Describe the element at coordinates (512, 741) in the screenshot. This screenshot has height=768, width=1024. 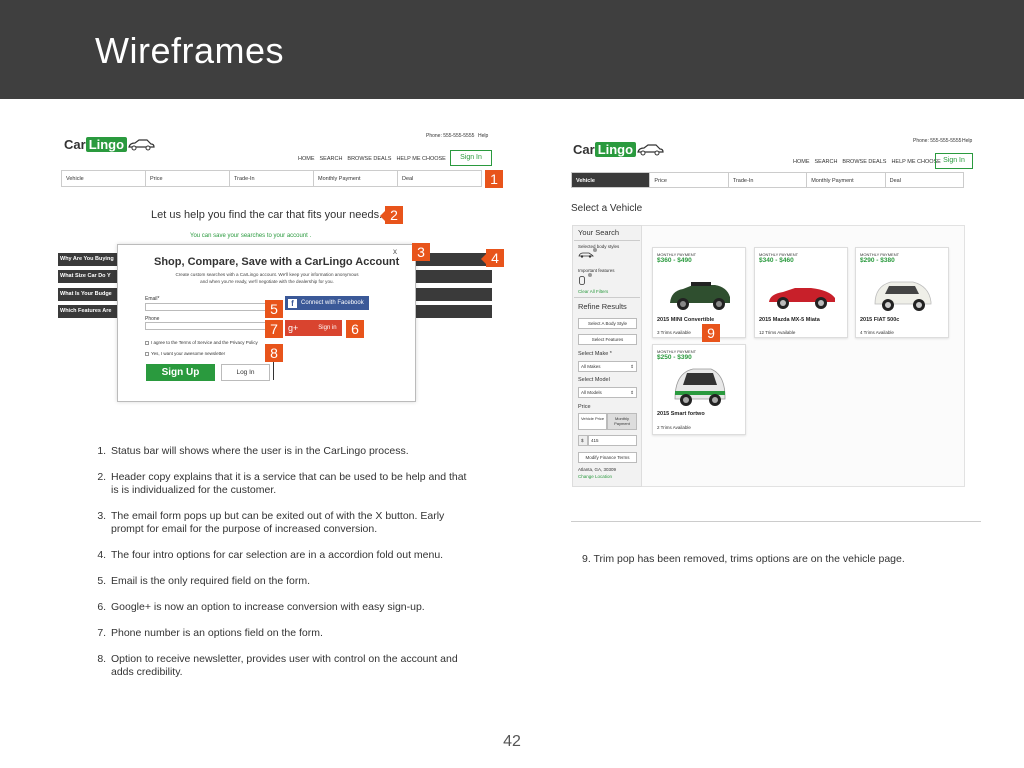
I see `page-number: 42` at that location.